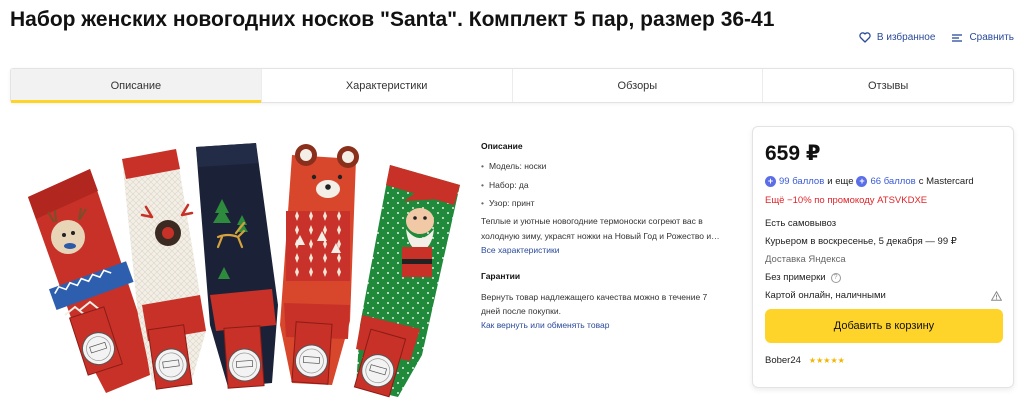 The width and height of the screenshot is (1024, 402). I want to click on tab-description: Описание, so click(136, 86).